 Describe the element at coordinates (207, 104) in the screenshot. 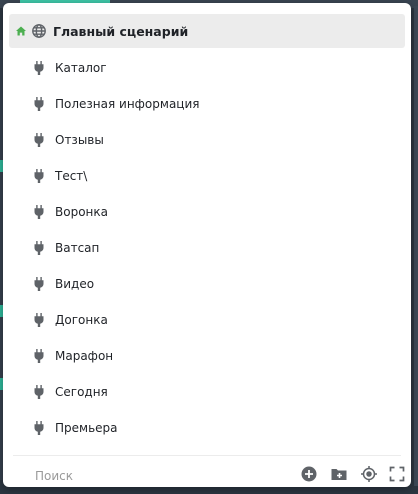

I see `tree-item: Полезная информация` at that location.